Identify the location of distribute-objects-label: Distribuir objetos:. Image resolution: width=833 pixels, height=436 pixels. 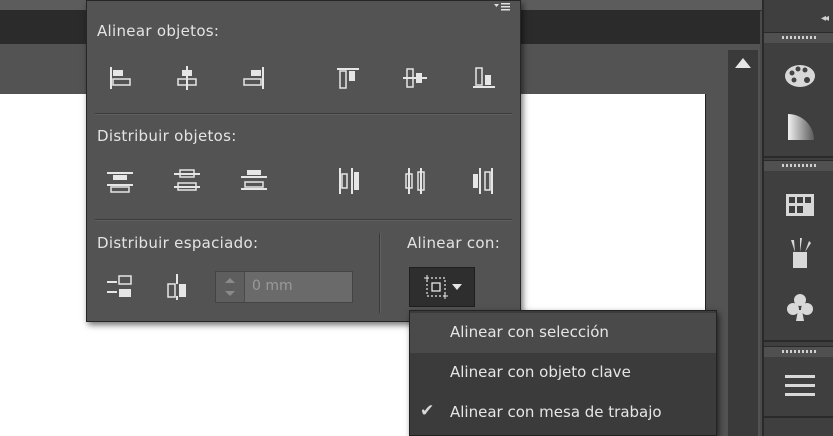
(167, 136).